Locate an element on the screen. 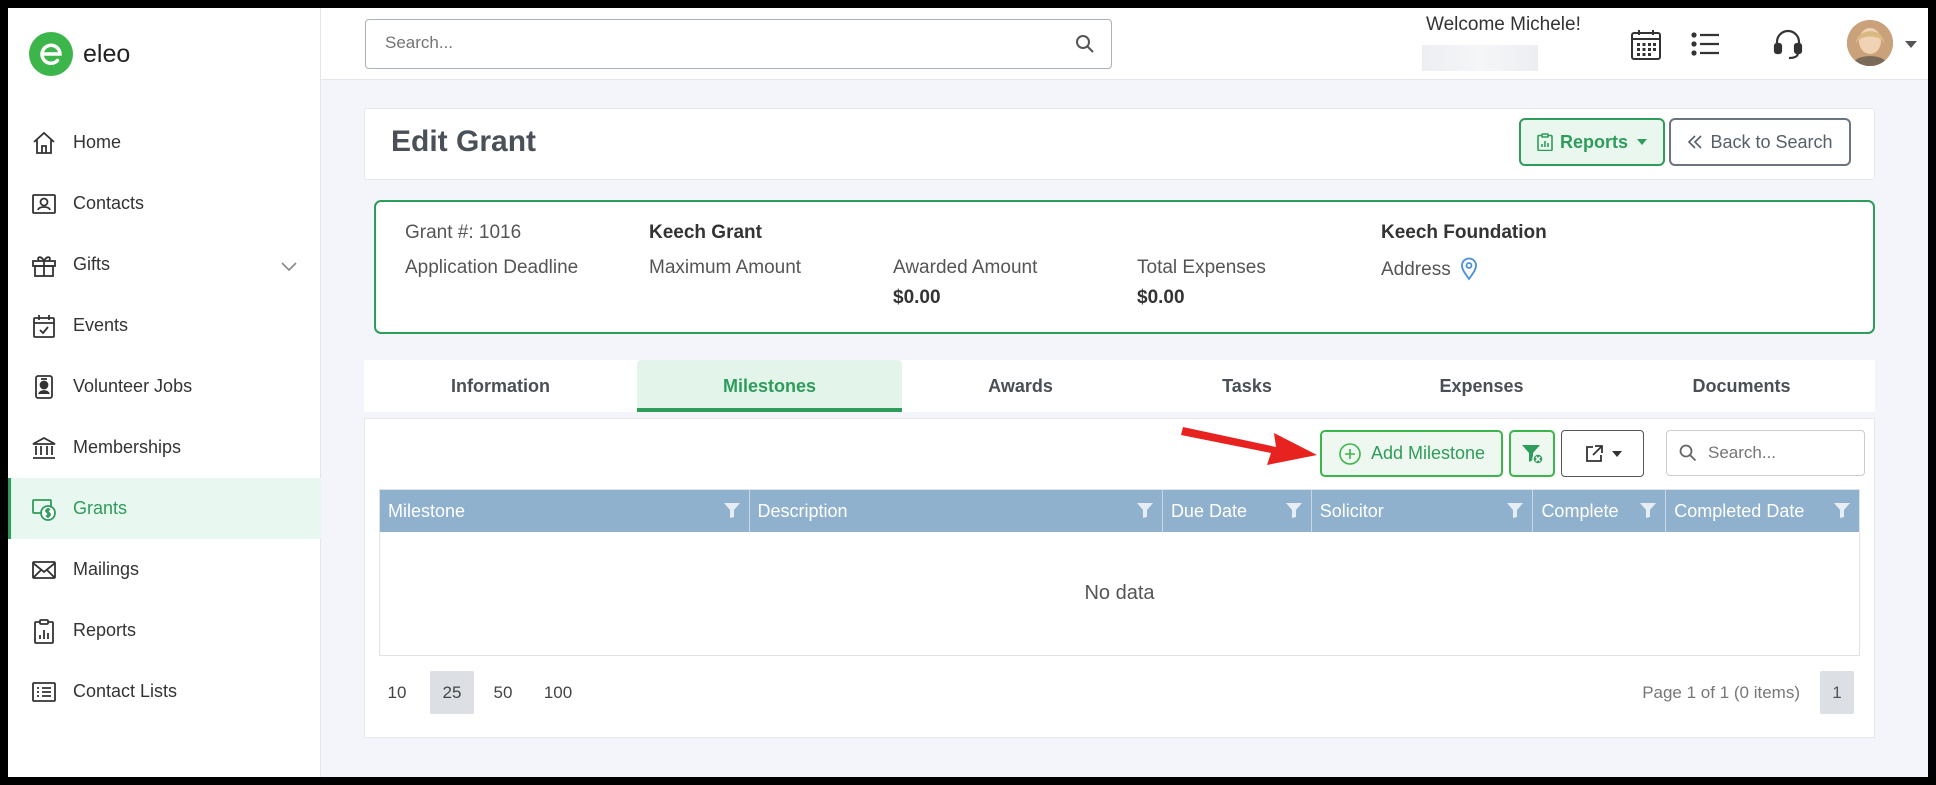 The height and width of the screenshot is (785, 1936). sidebar-item-volunteer-jobs: Volunteer Jobs is located at coordinates (164, 386).